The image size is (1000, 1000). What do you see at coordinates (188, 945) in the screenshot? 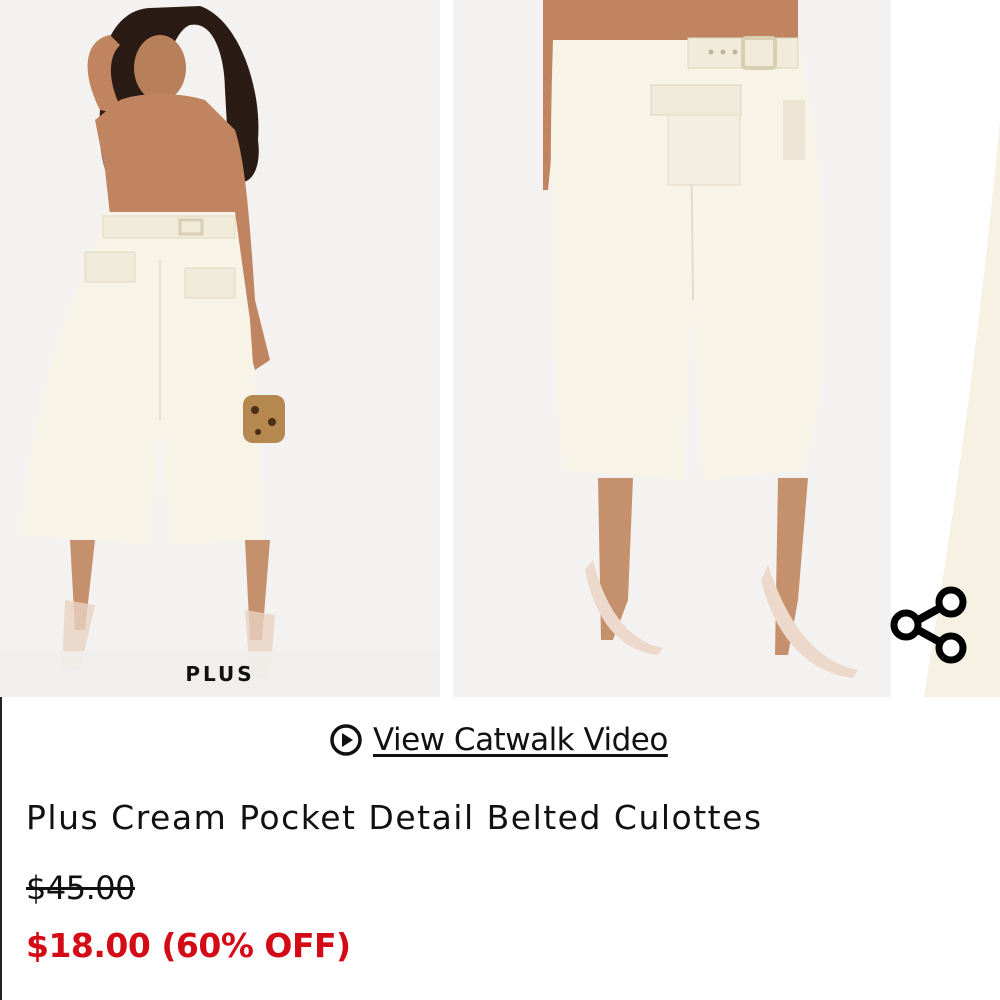
I see `sale-price: $18.00 (60% OFF)` at bounding box center [188, 945].